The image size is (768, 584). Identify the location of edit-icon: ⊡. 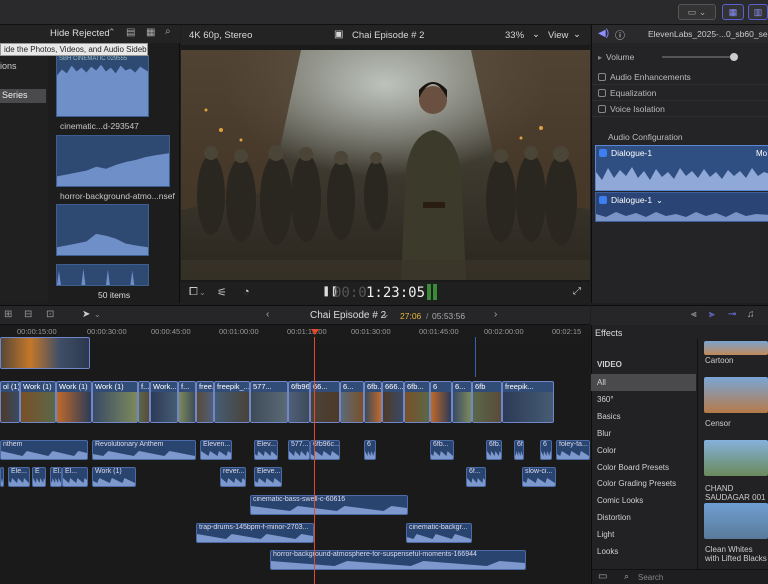
(50, 314).